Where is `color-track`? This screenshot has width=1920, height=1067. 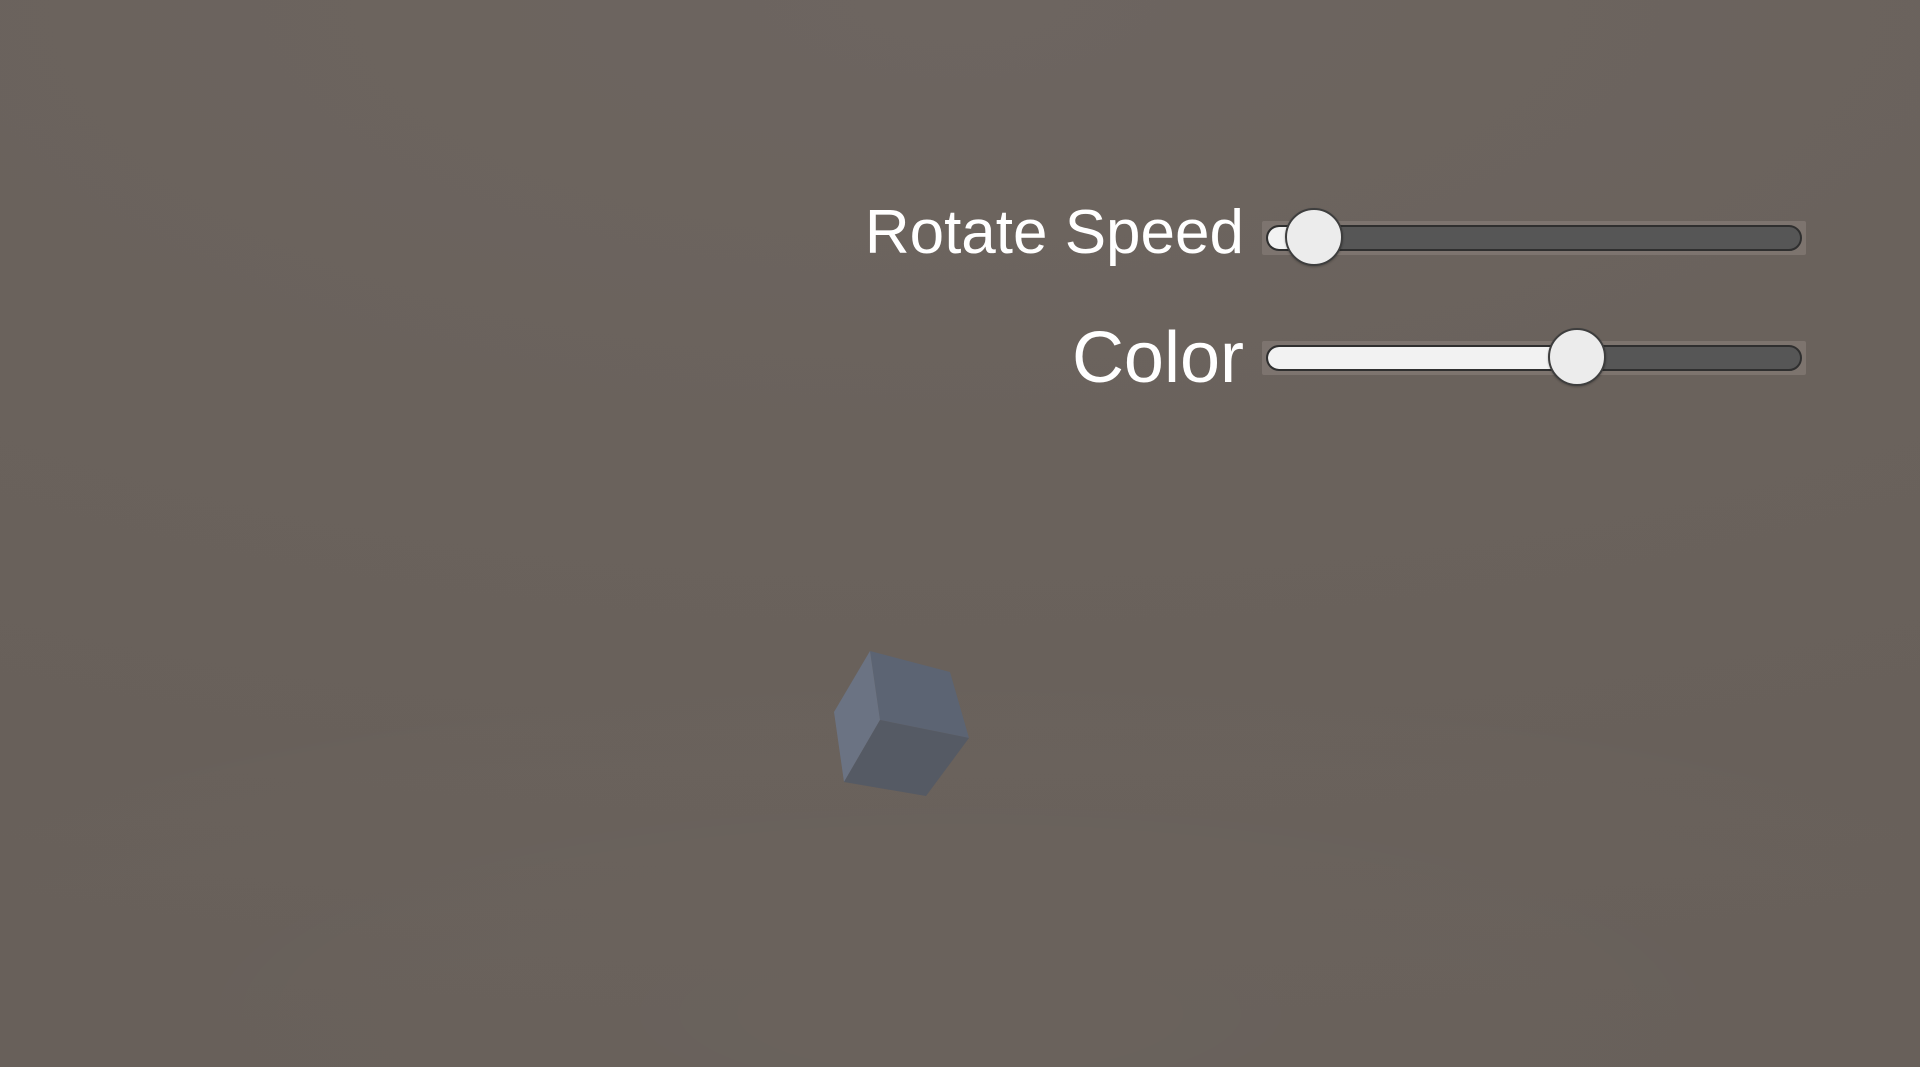 color-track is located at coordinates (1534, 358).